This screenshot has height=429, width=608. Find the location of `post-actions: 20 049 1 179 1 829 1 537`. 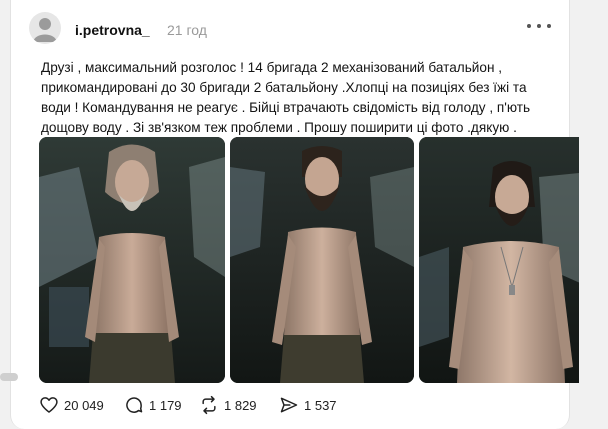

post-actions: 20 049 1 179 1 829 1 537 is located at coordinates (299, 405).